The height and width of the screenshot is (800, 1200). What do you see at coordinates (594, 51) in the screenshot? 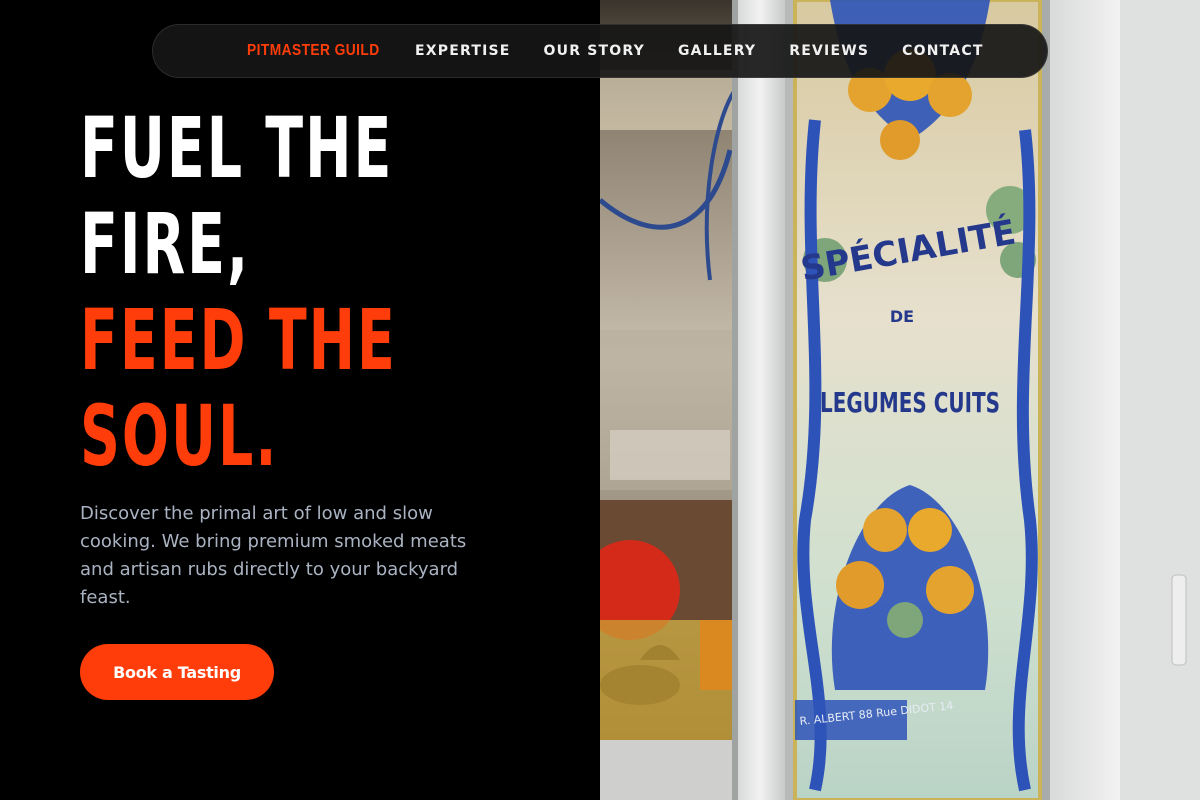
I see `nav-link-our-story: OUR STORY` at bounding box center [594, 51].